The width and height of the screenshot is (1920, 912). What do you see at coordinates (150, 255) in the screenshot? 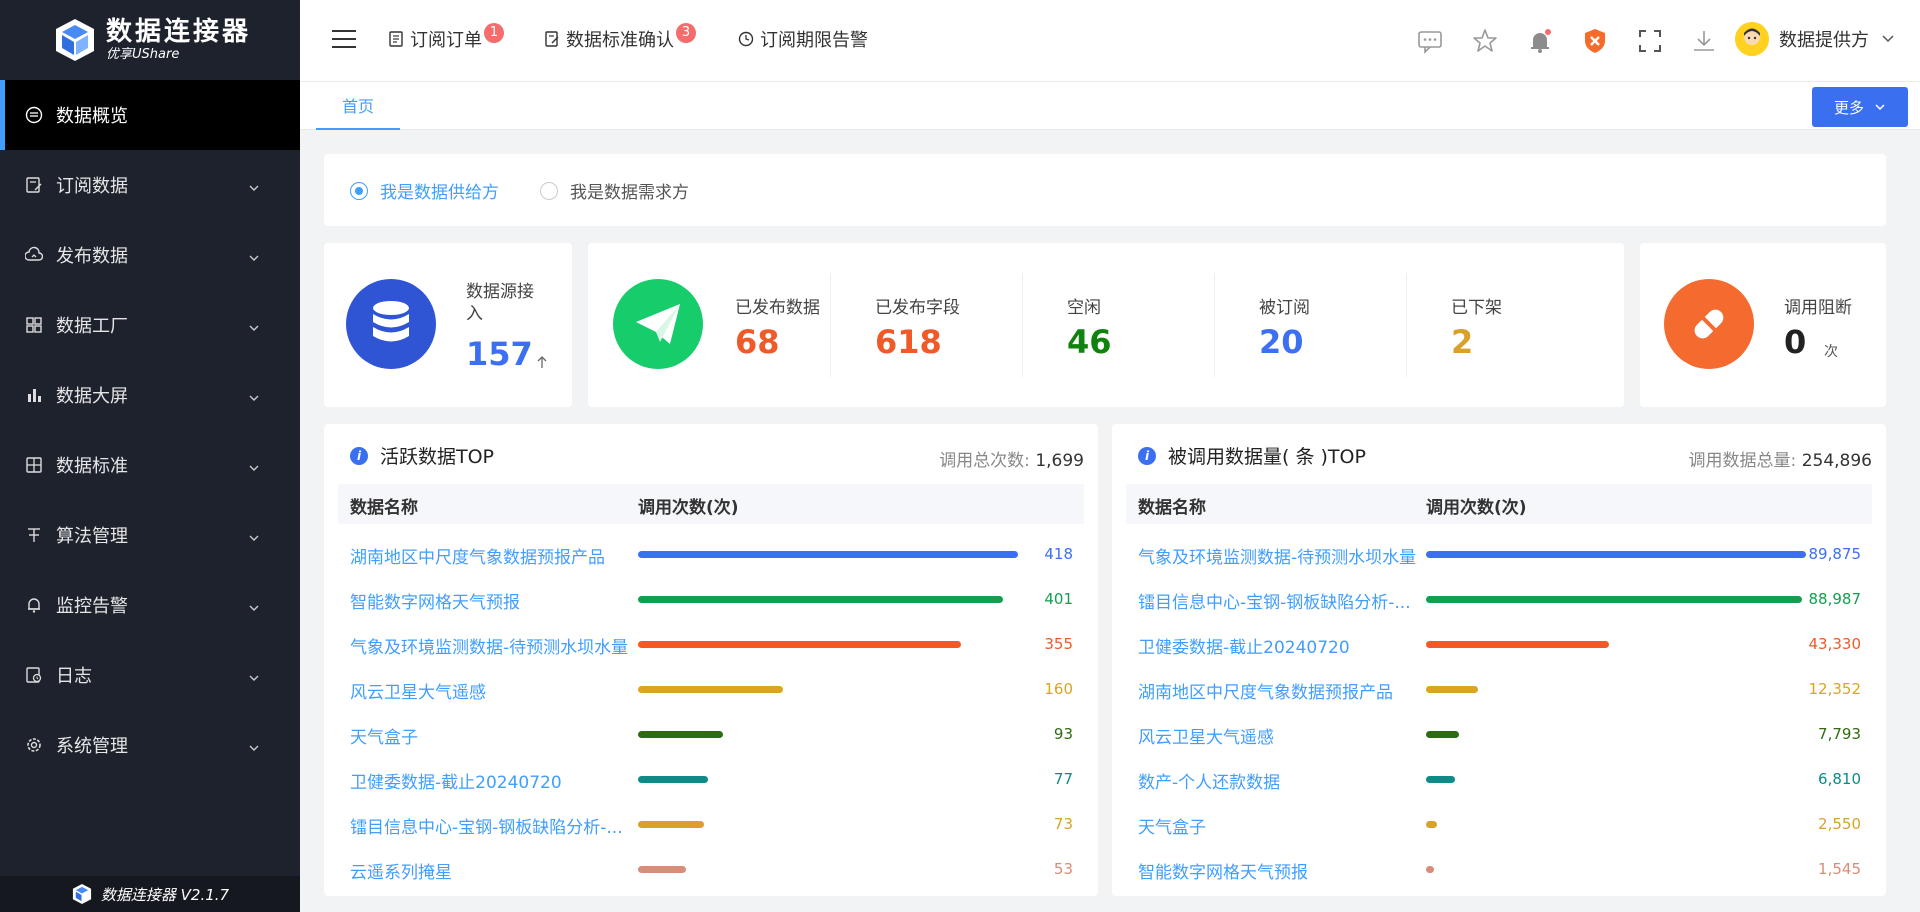
I see `sidebar-item-2: 发布数据` at bounding box center [150, 255].